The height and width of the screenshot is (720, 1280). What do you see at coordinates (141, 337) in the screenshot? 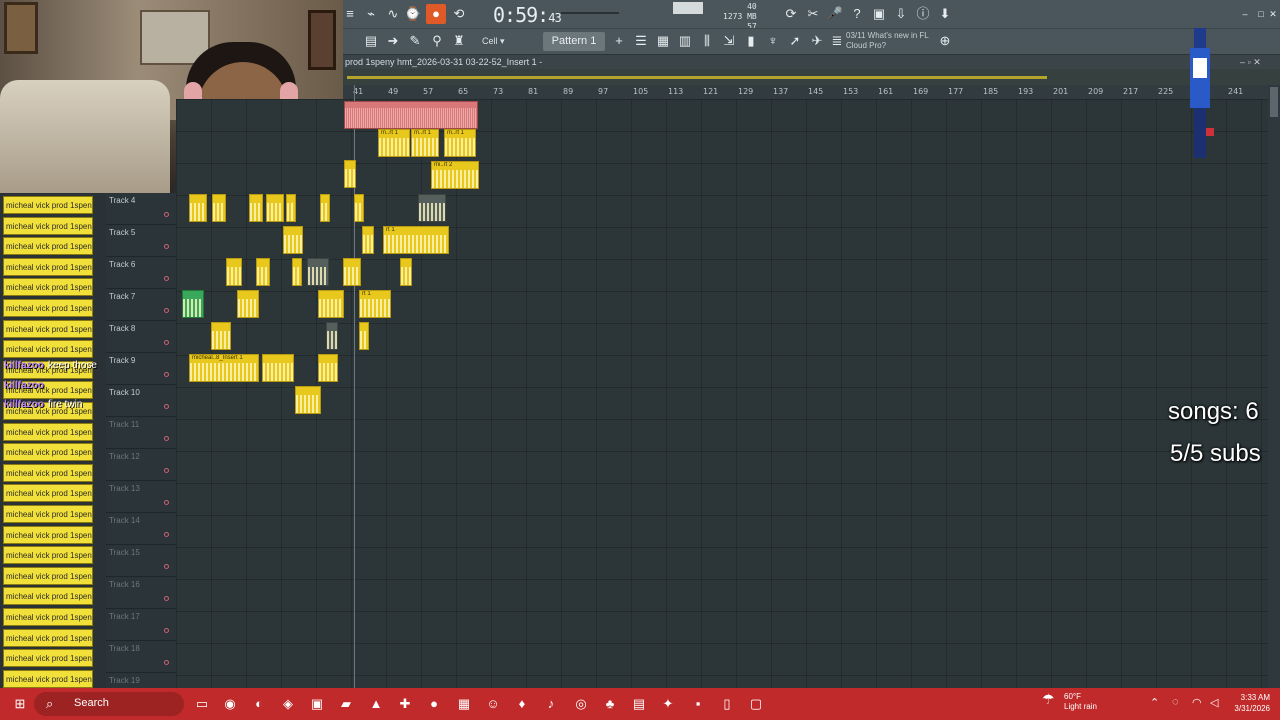
I see `track-header: Track 8` at bounding box center [141, 337].